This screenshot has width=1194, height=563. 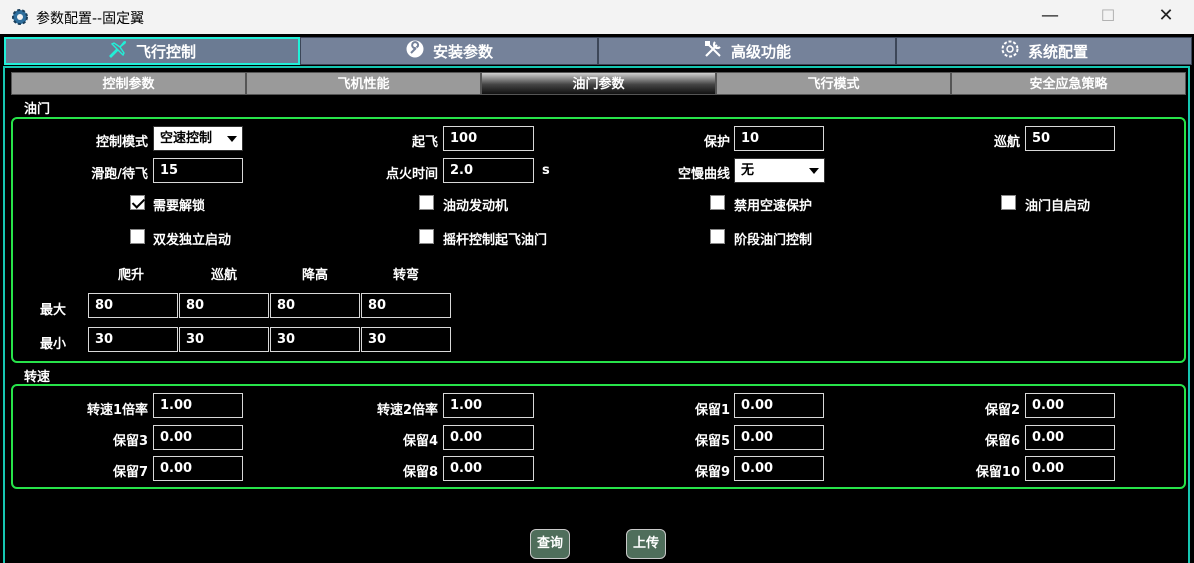 I want to click on require-unlock-checkbox, so click(x=138, y=202).